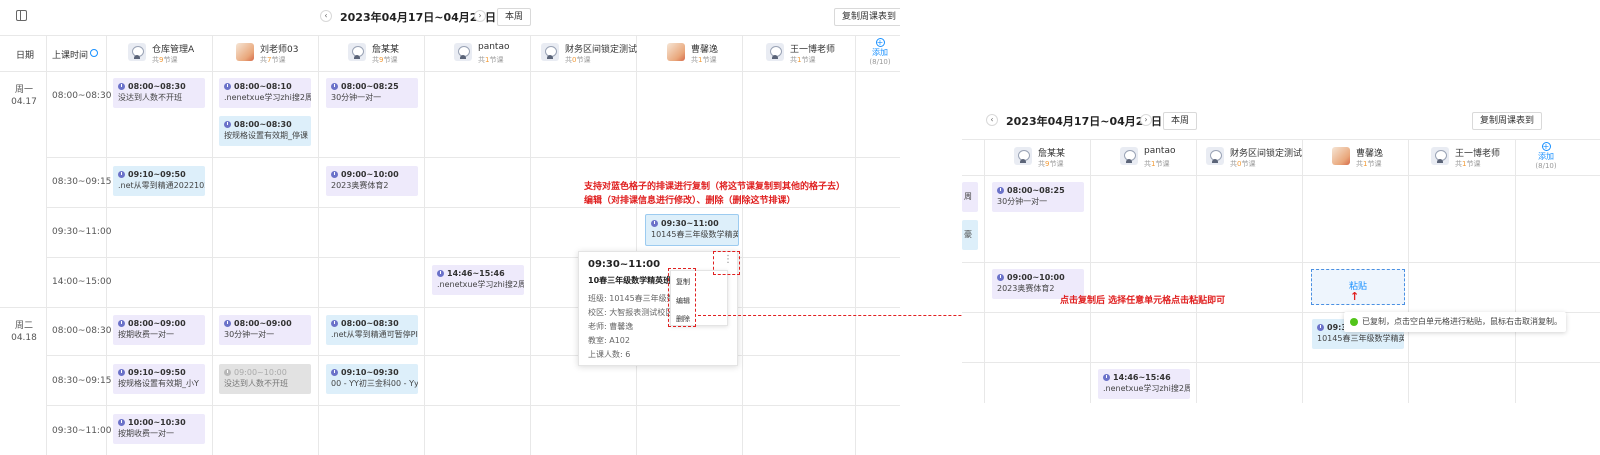 The width and height of the screenshot is (1600, 455). I want to click on more-icon: ⋮, so click(728, 259).